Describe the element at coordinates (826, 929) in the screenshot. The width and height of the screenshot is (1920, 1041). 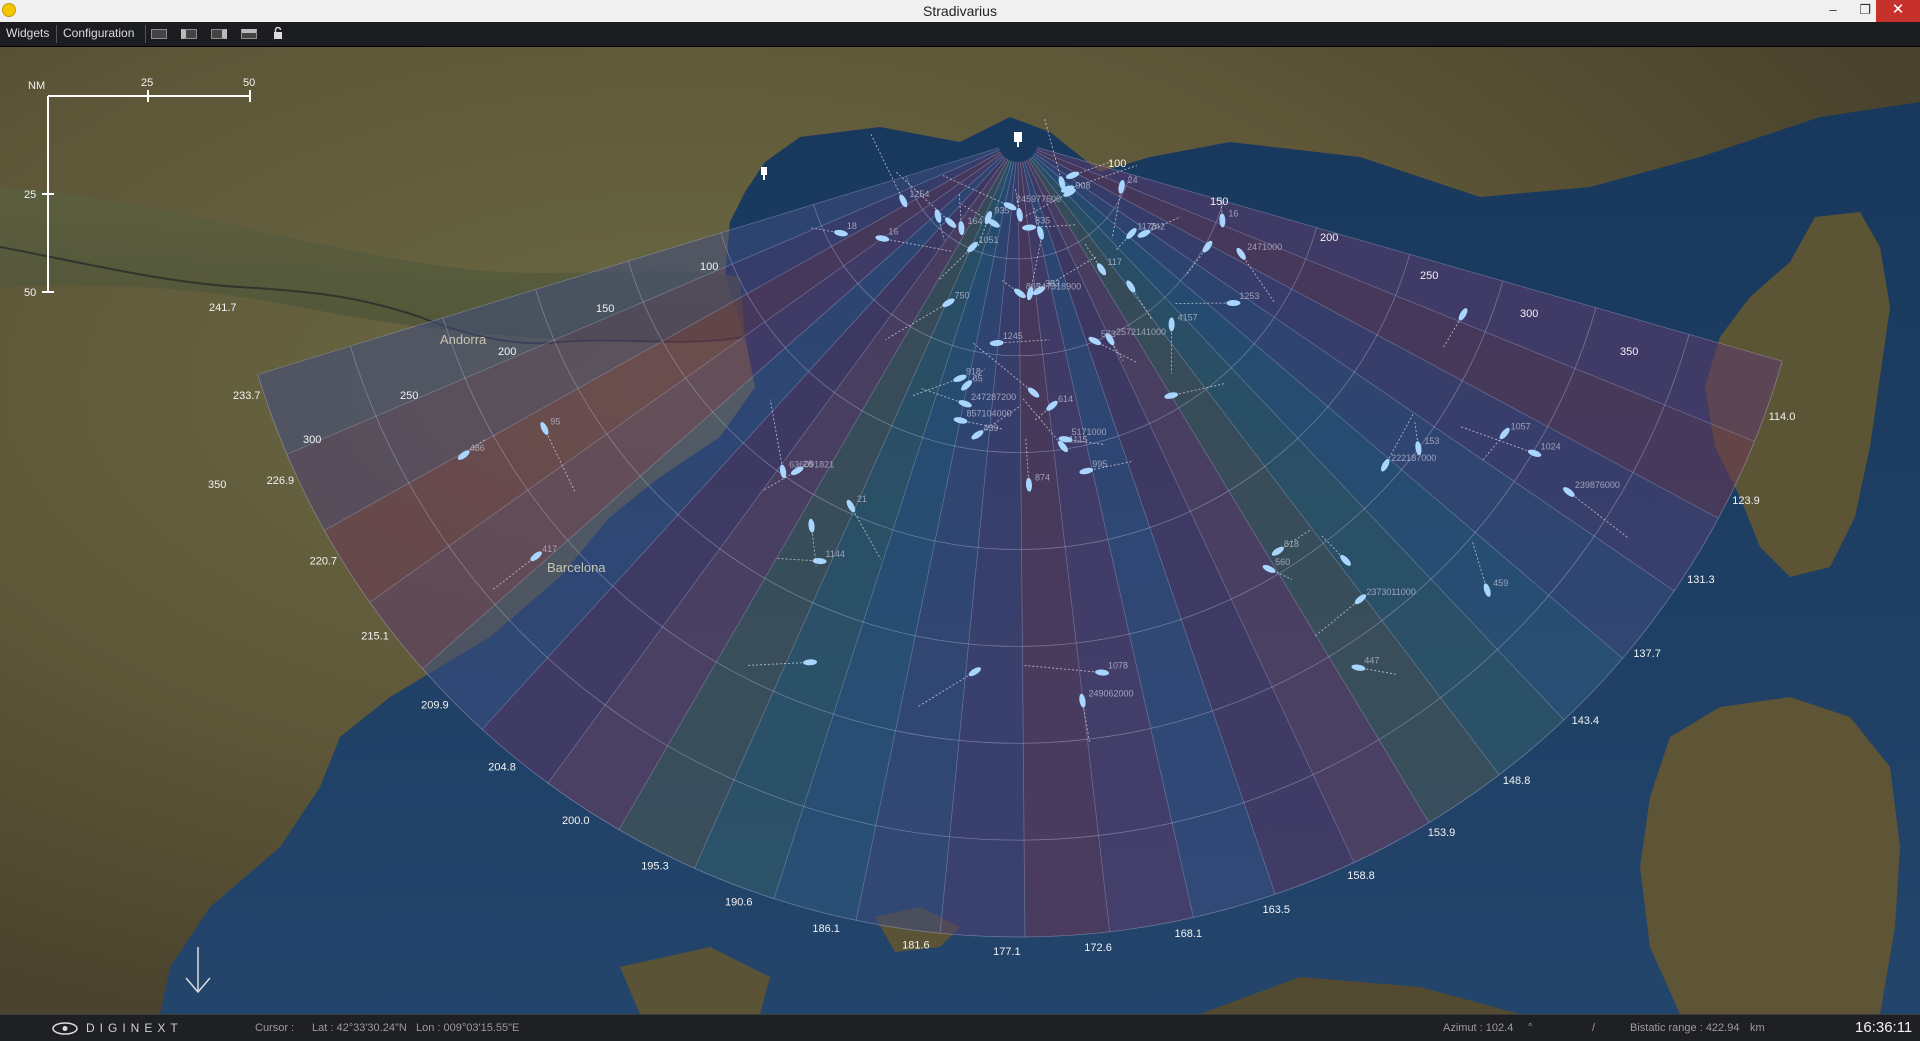
I see `arc-label: 186.1` at that location.